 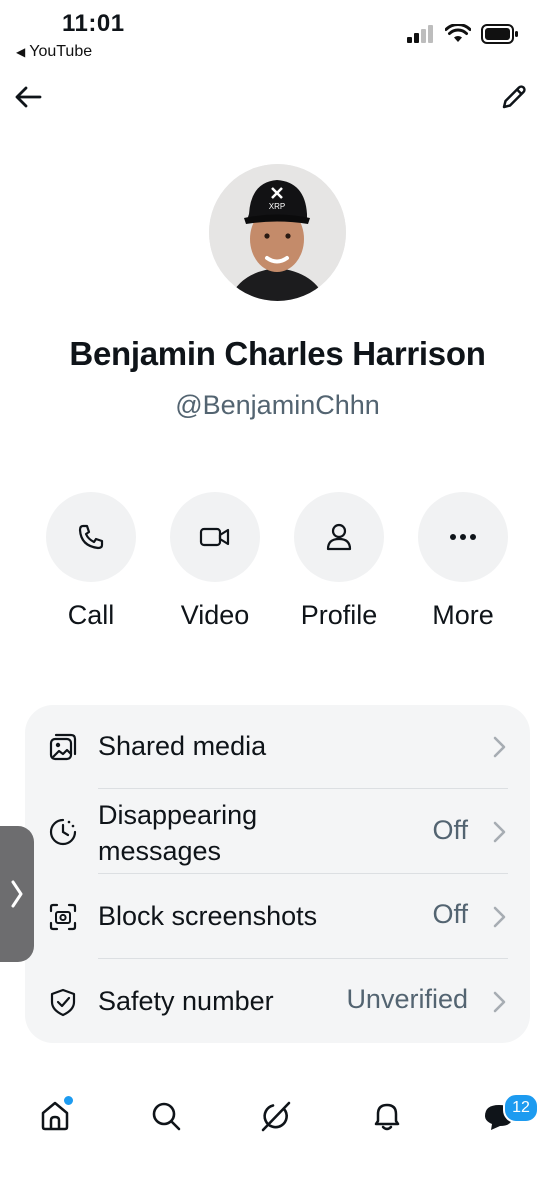 I want to click on disappearing-messages-value: Off, so click(x=450, y=830).